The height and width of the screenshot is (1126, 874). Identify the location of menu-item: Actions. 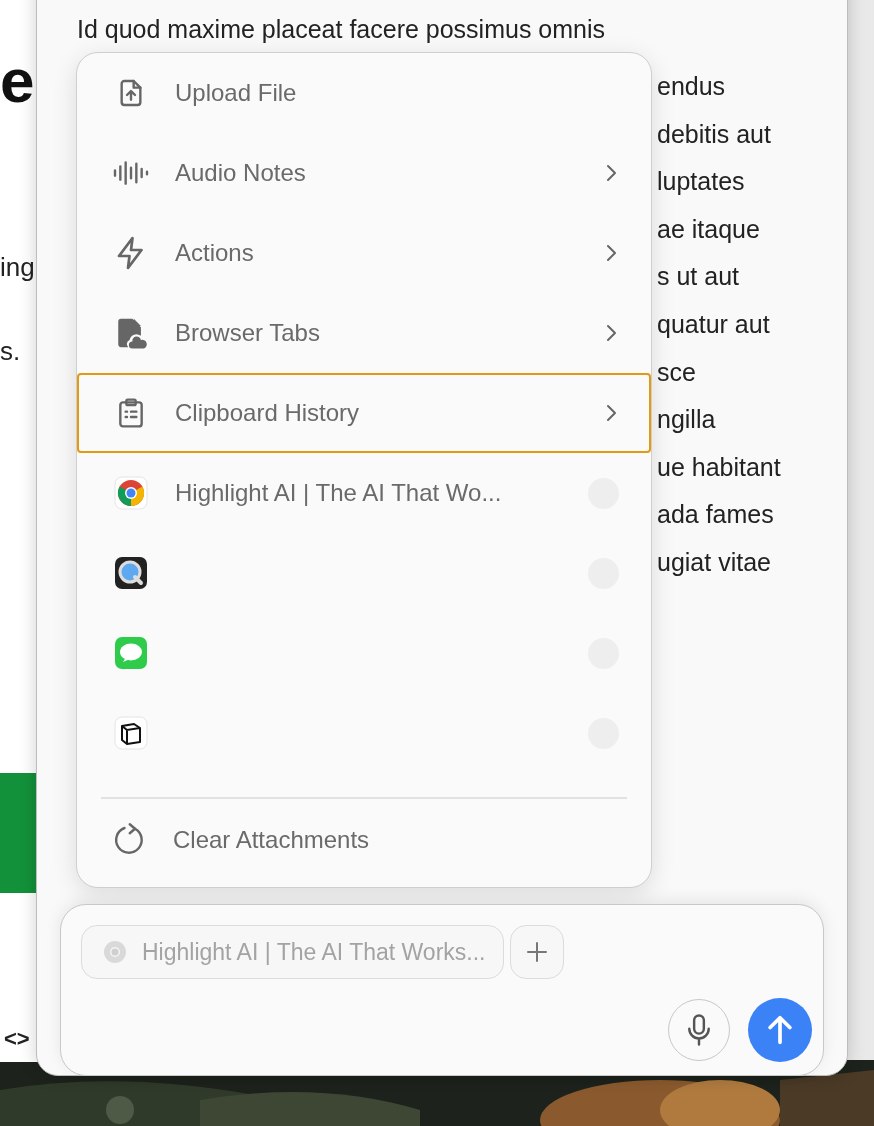
(364, 253).